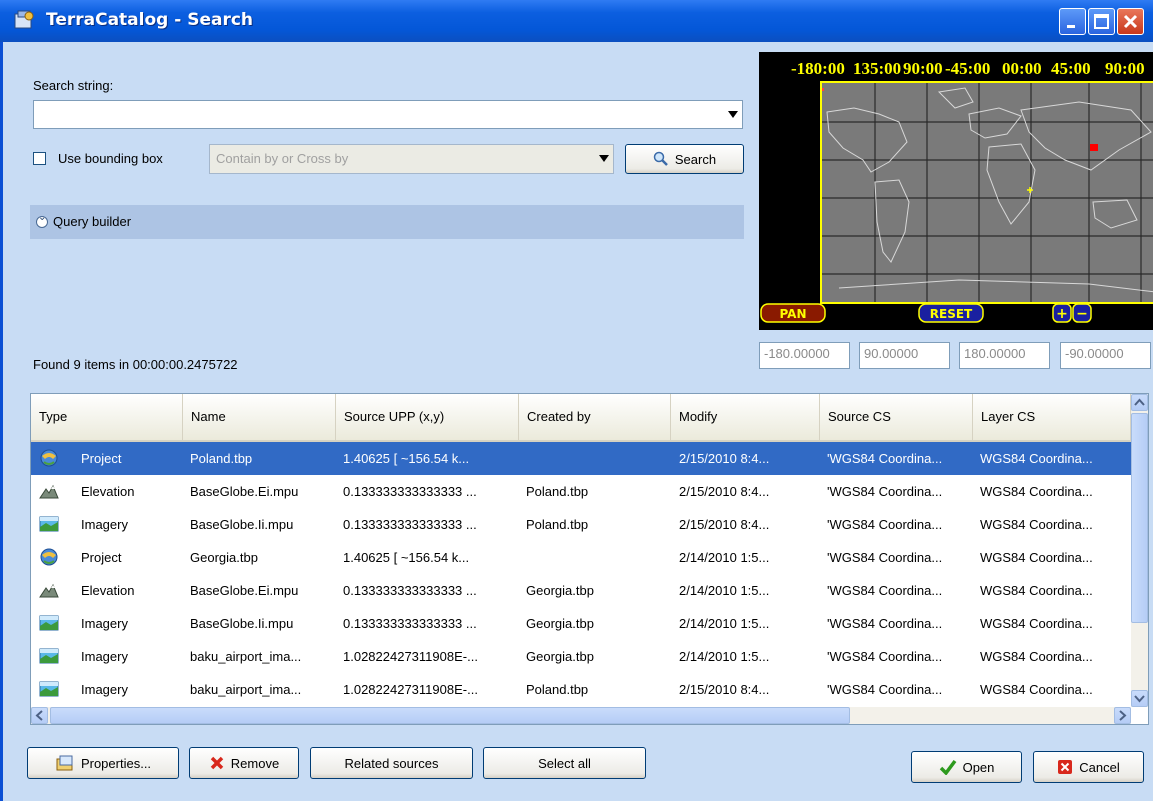 The image size is (1153, 801). Describe the element at coordinates (804, 355) in the screenshot. I see `bbox-left-field: -180.00000` at that location.